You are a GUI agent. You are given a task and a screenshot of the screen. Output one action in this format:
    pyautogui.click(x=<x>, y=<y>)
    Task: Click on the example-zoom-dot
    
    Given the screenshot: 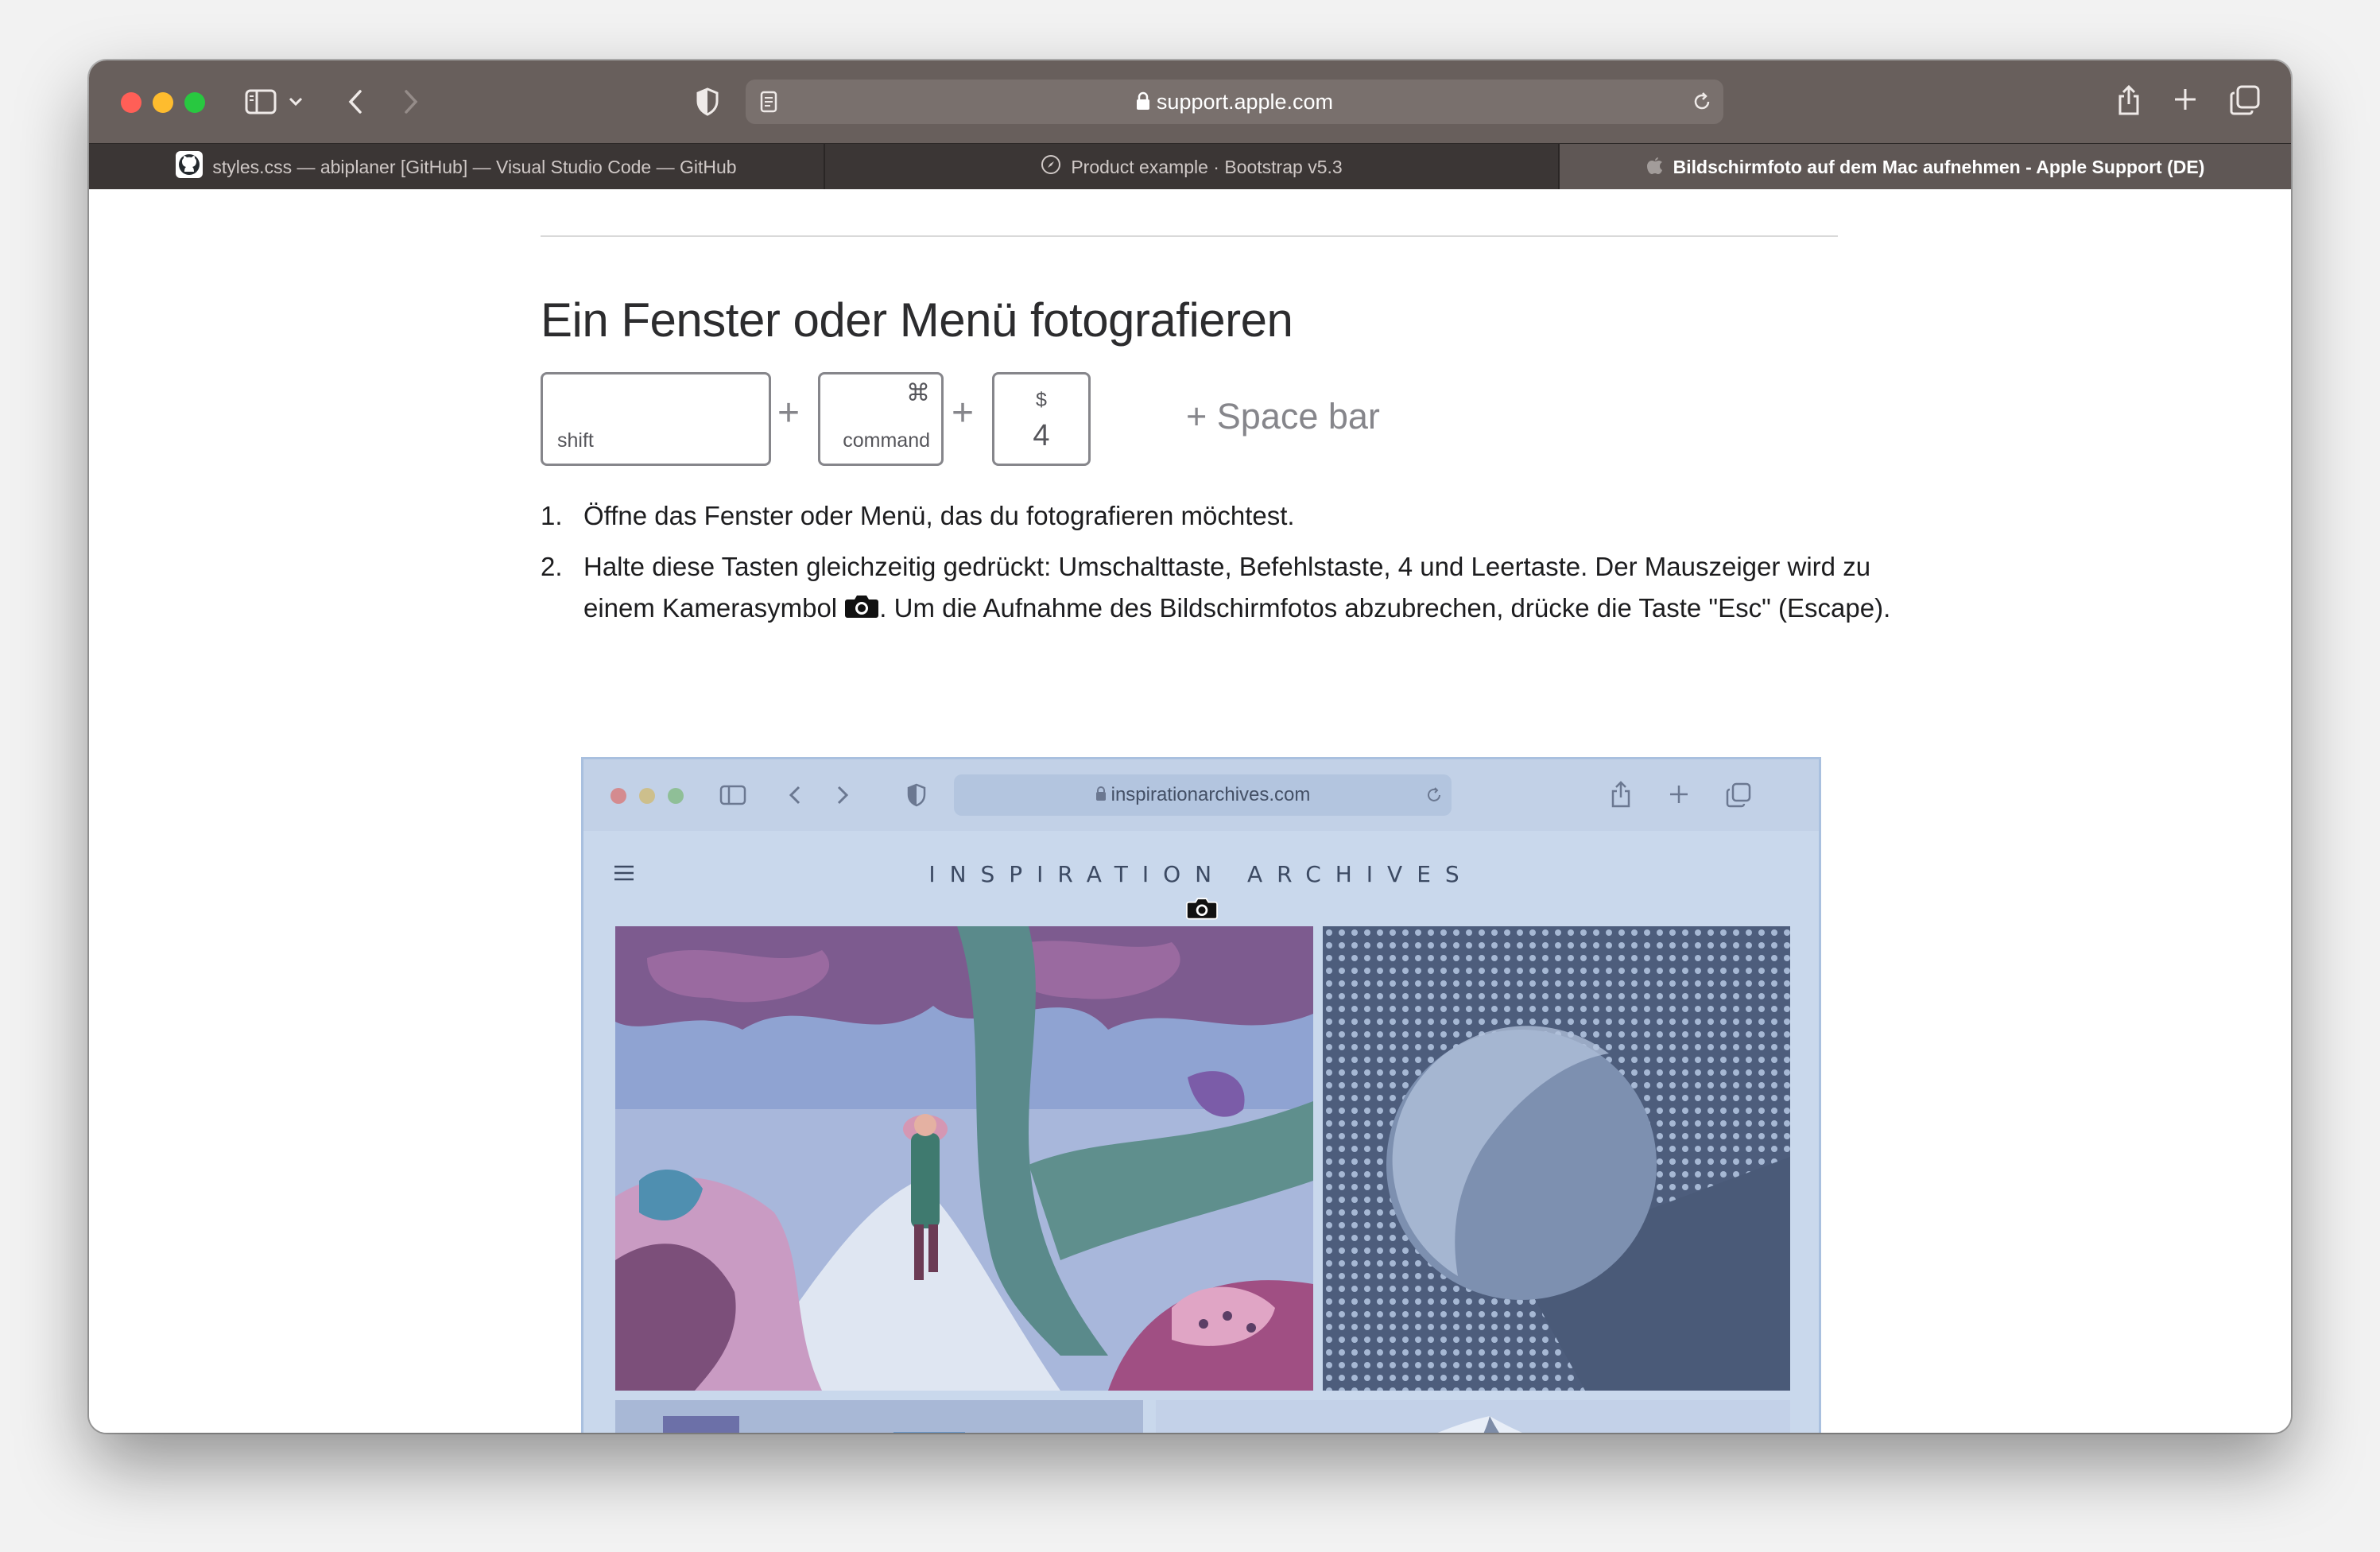 What is the action you would take?
    pyautogui.click(x=676, y=796)
    